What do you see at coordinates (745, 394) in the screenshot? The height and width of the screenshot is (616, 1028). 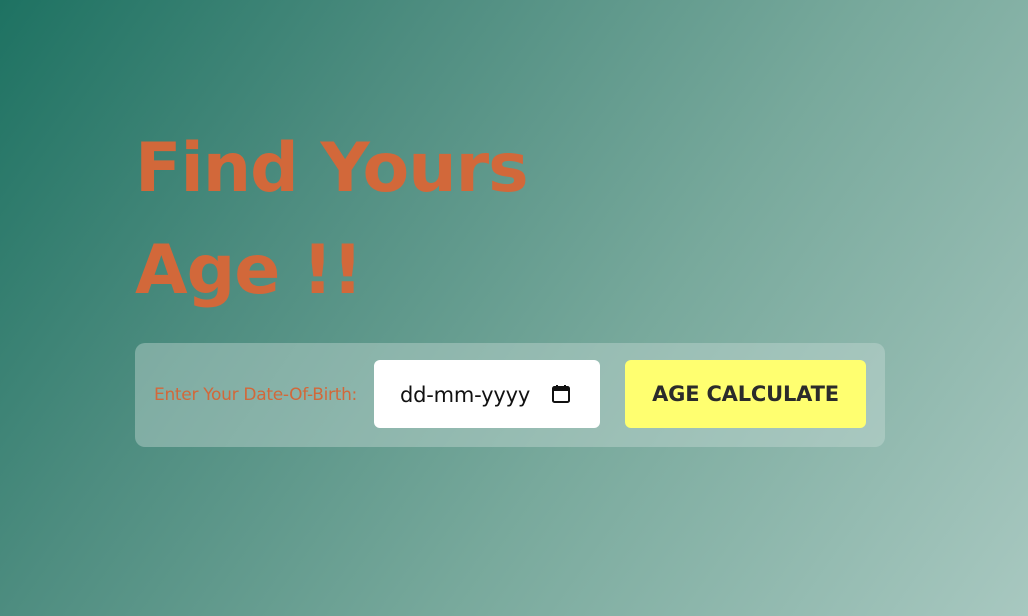 I see `age-calculate-button: AGE CALCULATE` at bounding box center [745, 394].